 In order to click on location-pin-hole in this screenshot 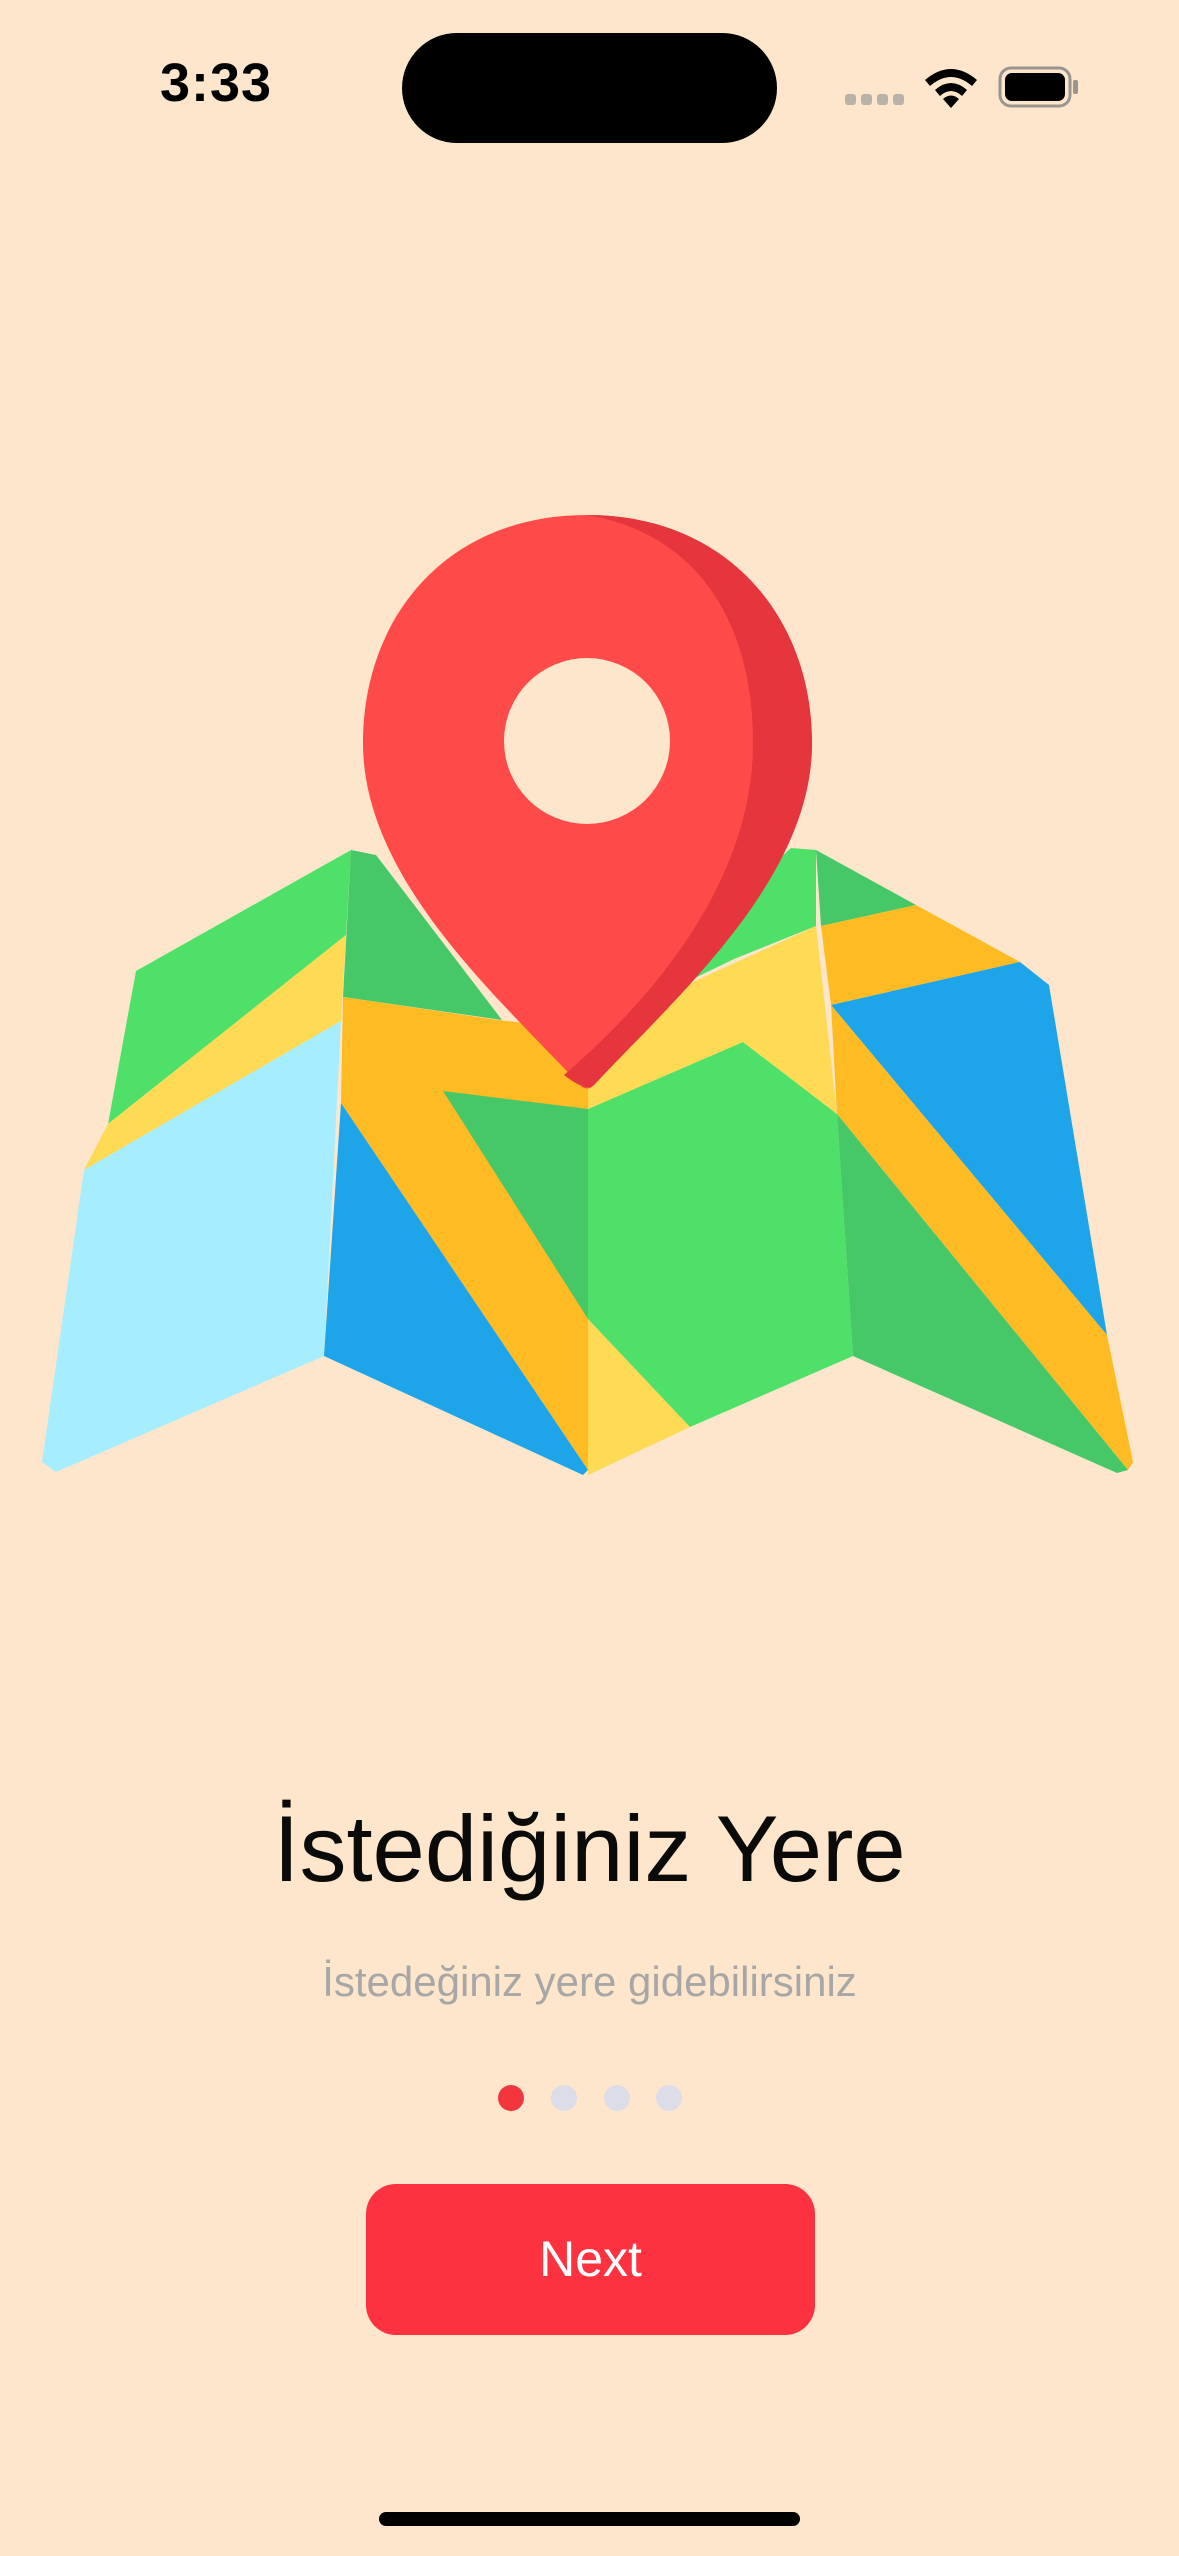, I will do `click(587, 741)`.